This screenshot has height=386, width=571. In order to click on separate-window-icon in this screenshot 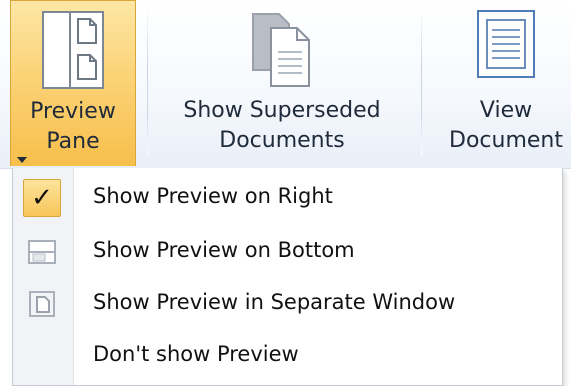, I will do `click(42, 304)`.